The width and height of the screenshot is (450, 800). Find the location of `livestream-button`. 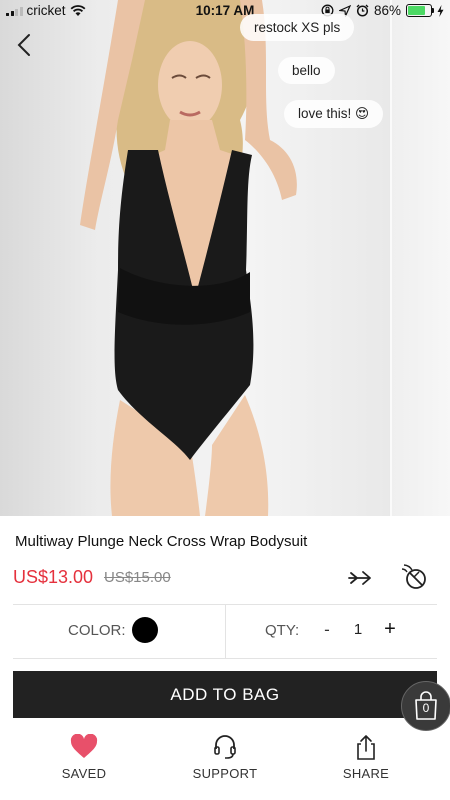

livestream-button is located at coordinates (416, 576).